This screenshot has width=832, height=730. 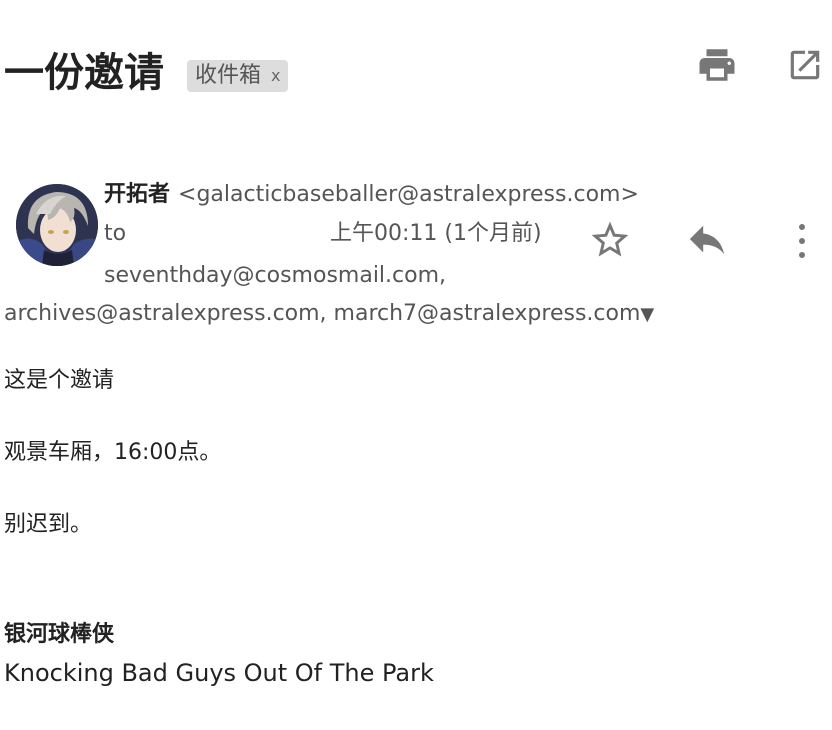 I want to click on label-chip-text: 收件箱, so click(x=228, y=75).